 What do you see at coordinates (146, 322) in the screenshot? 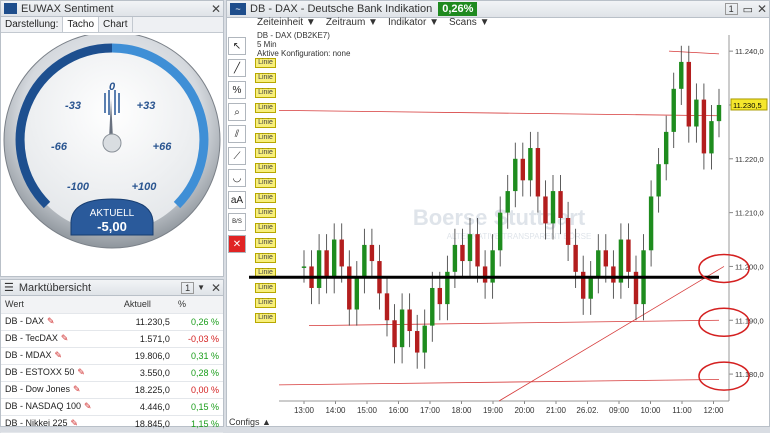
I see `row-value: 11.230,5` at bounding box center [146, 322].